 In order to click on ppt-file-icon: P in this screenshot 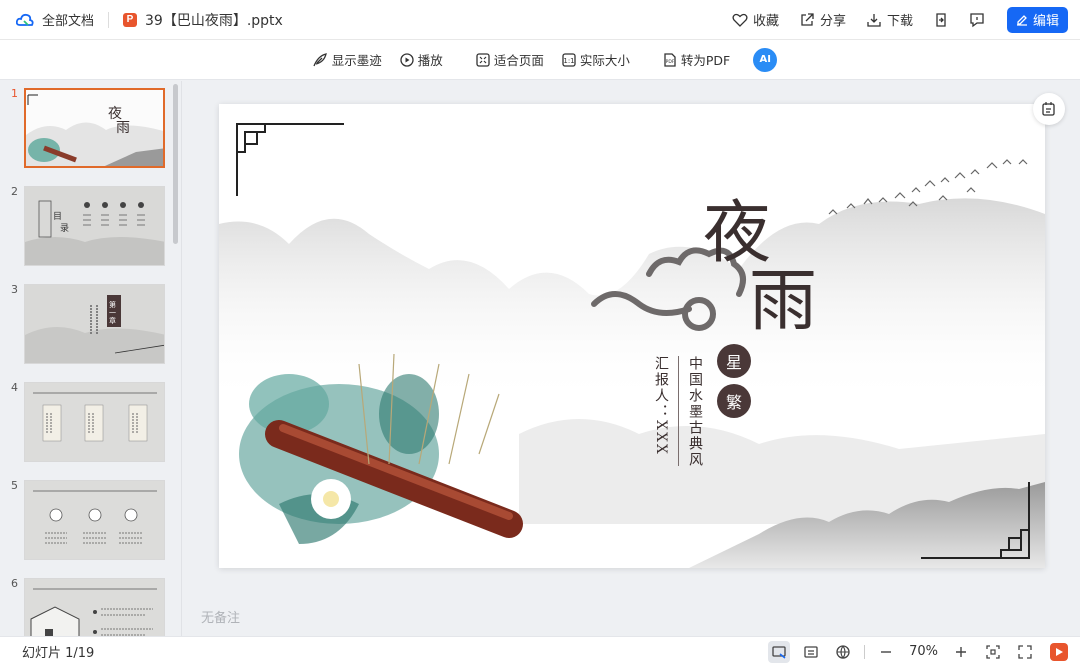, I will do `click(130, 19)`.